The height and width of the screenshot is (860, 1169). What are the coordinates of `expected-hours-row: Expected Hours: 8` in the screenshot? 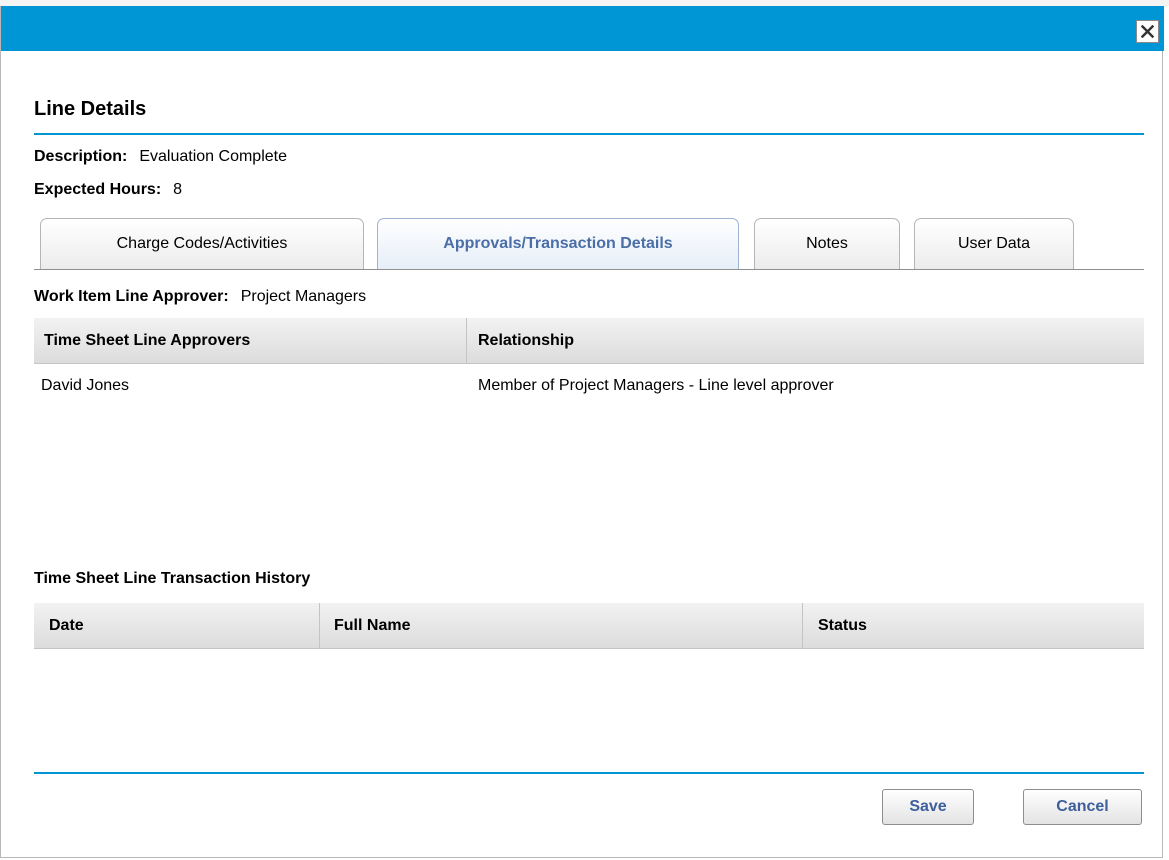 It's located at (108, 190).